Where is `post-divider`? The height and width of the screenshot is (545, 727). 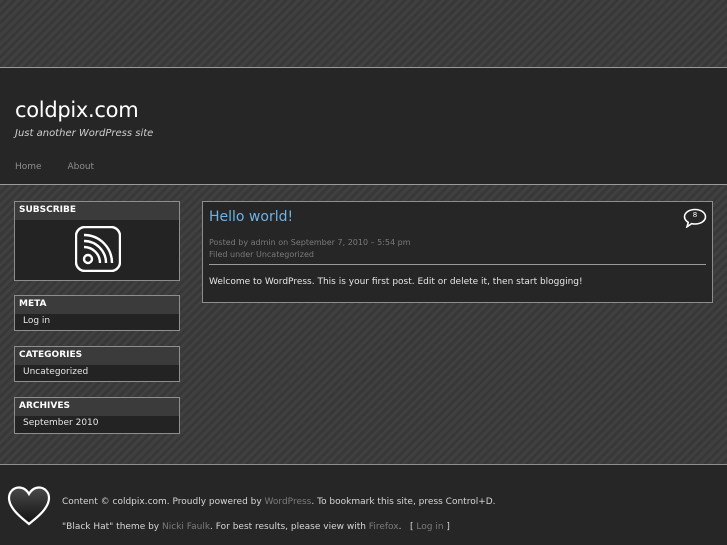 post-divider is located at coordinates (457, 264).